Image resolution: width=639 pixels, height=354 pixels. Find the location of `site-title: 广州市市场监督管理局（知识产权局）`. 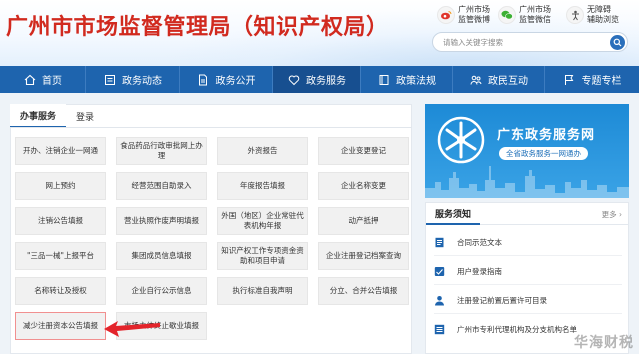

site-title: 广州市市场监督管理局（知识产权局） is located at coordinates (197, 25).